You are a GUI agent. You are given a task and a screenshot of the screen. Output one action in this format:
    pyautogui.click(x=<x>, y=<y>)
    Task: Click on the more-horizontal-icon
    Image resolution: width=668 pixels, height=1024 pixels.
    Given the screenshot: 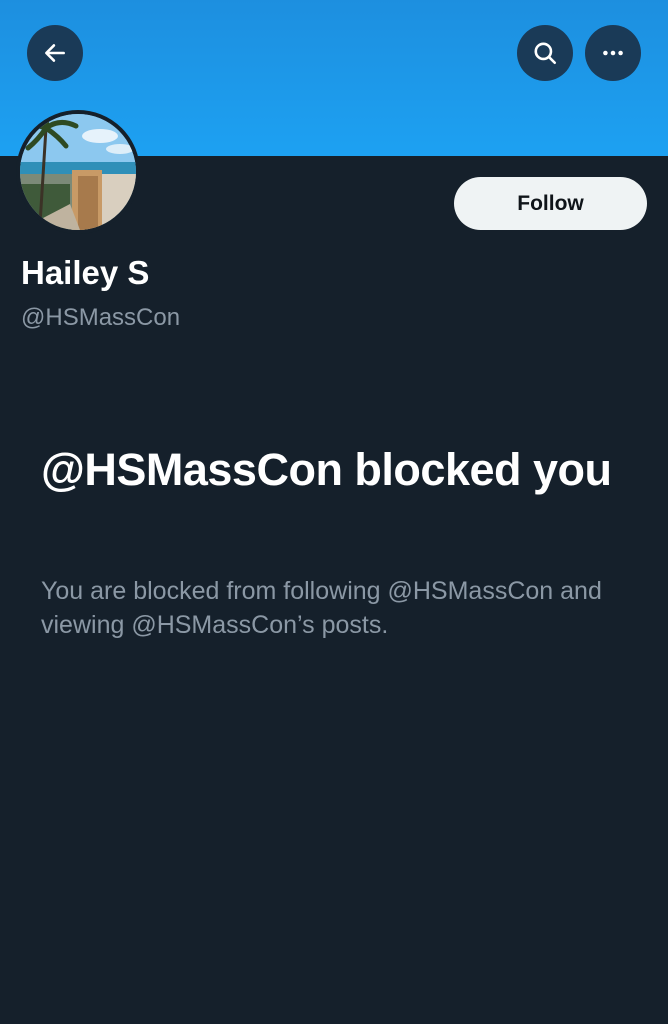 What is the action you would take?
    pyautogui.click(x=613, y=53)
    